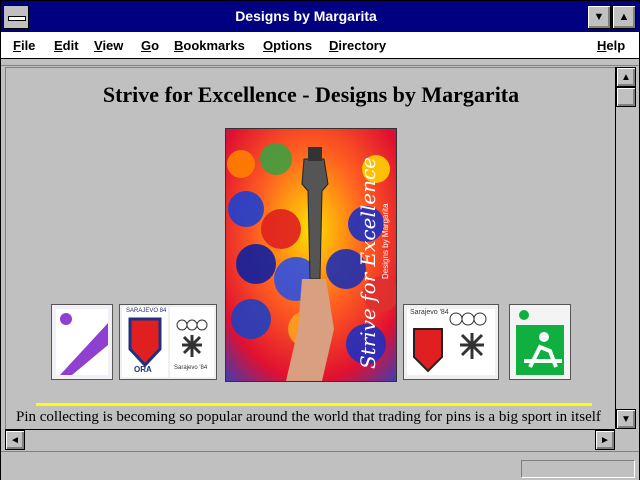 This screenshot has width=640, height=480. What do you see at coordinates (368, 262) in the screenshot?
I see `poster-title: Strive for Excellence` at bounding box center [368, 262].